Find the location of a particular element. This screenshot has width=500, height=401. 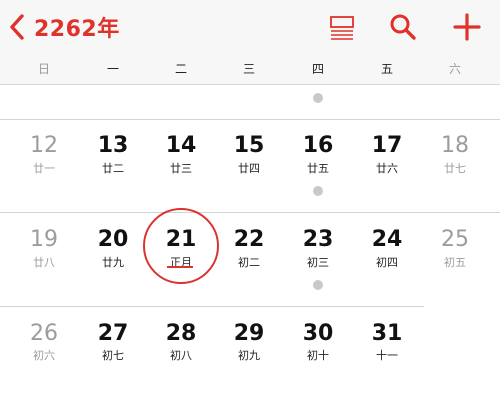

day-cell-16: 16 廿五 is located at coordinates (318, 173).